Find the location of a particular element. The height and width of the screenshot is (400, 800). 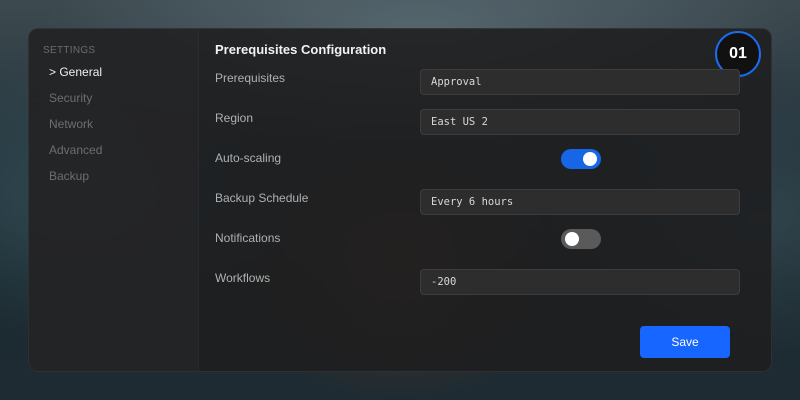

backup-schedule-row: Backup Schedule Every 6 hours is located at coordinates (478, 203).